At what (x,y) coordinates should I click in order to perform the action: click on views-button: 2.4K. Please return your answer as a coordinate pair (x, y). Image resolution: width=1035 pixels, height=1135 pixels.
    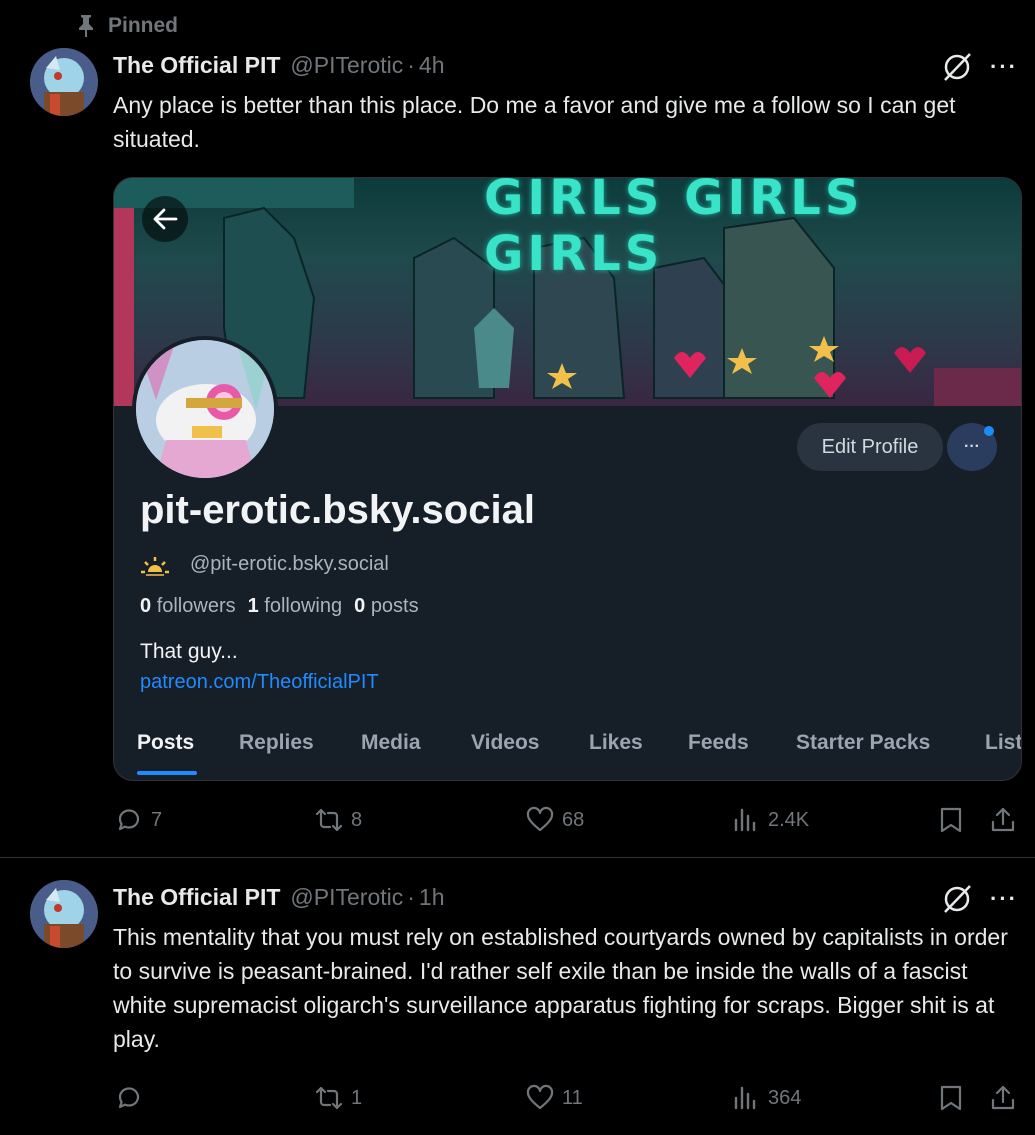
    Looking at the image, I should click on (770, 820).